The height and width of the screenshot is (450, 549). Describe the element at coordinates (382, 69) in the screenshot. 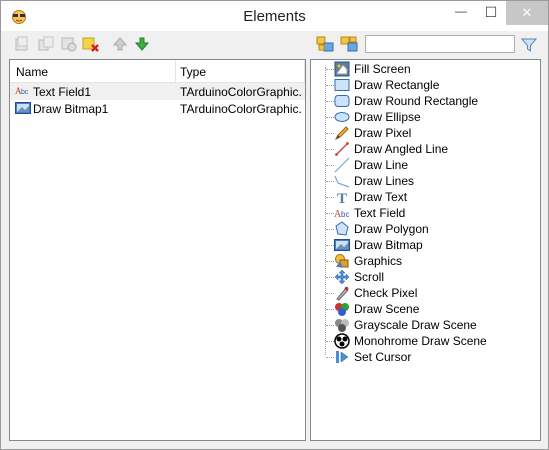

I see `palette-item-label: Fill Screen` at that location.